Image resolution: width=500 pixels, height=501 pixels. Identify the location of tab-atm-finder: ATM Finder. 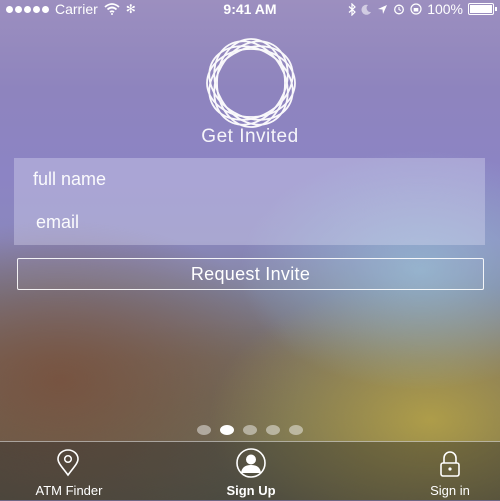
(69, 471).